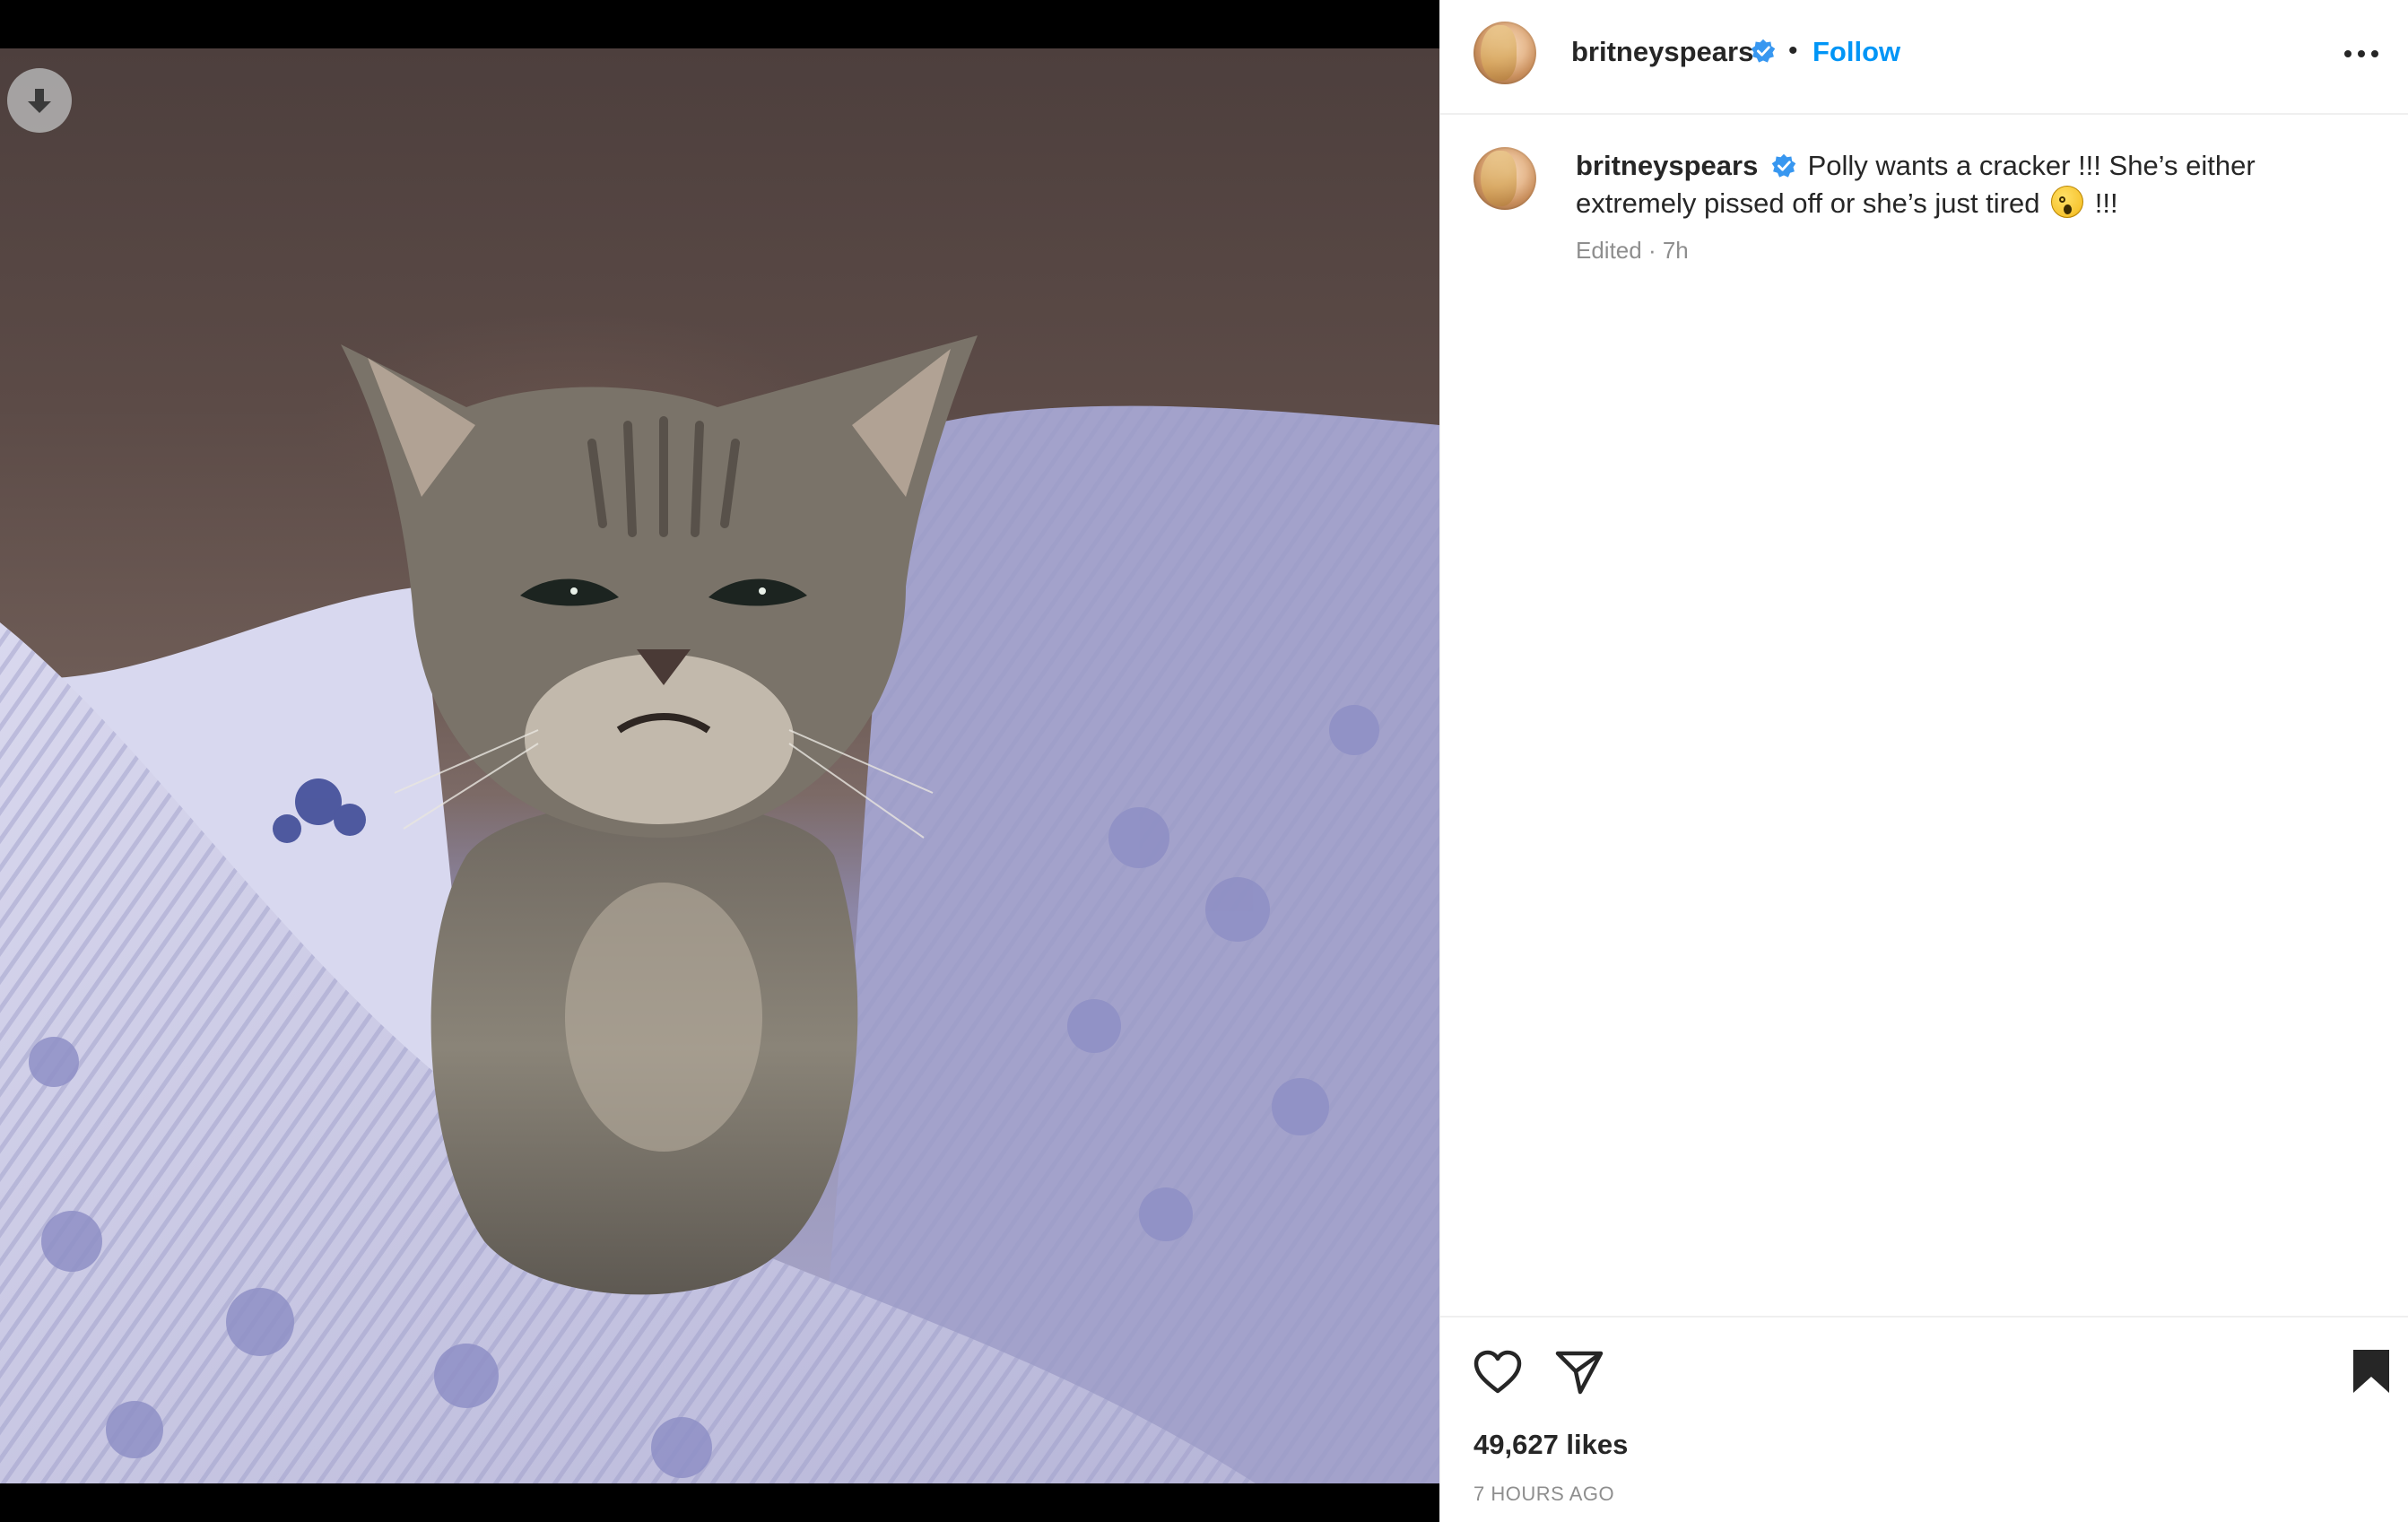 The width and height of the screenshot is (2408, 1522). I want to click on caption-avatar, so click(1505, 178).